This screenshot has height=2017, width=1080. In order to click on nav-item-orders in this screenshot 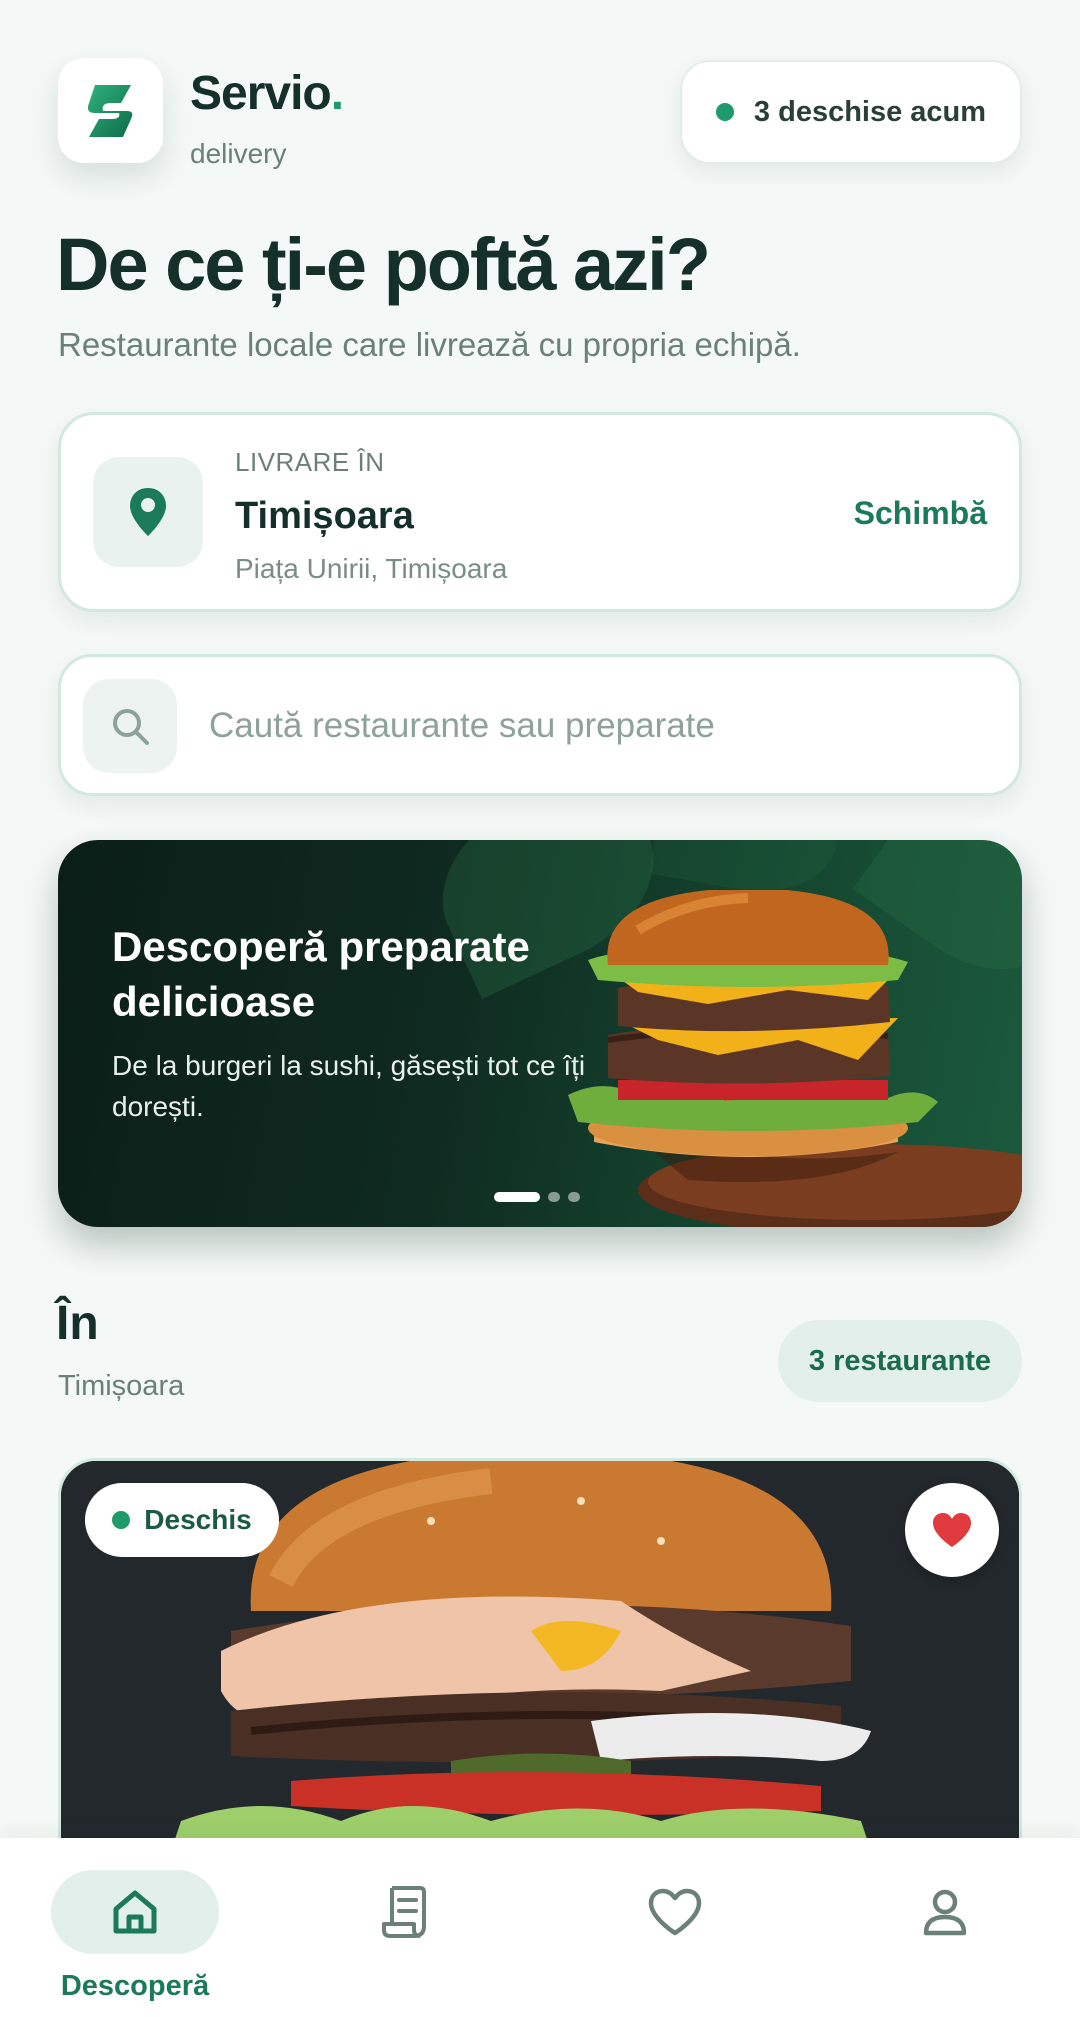, I will do `click(405, 1940)`.